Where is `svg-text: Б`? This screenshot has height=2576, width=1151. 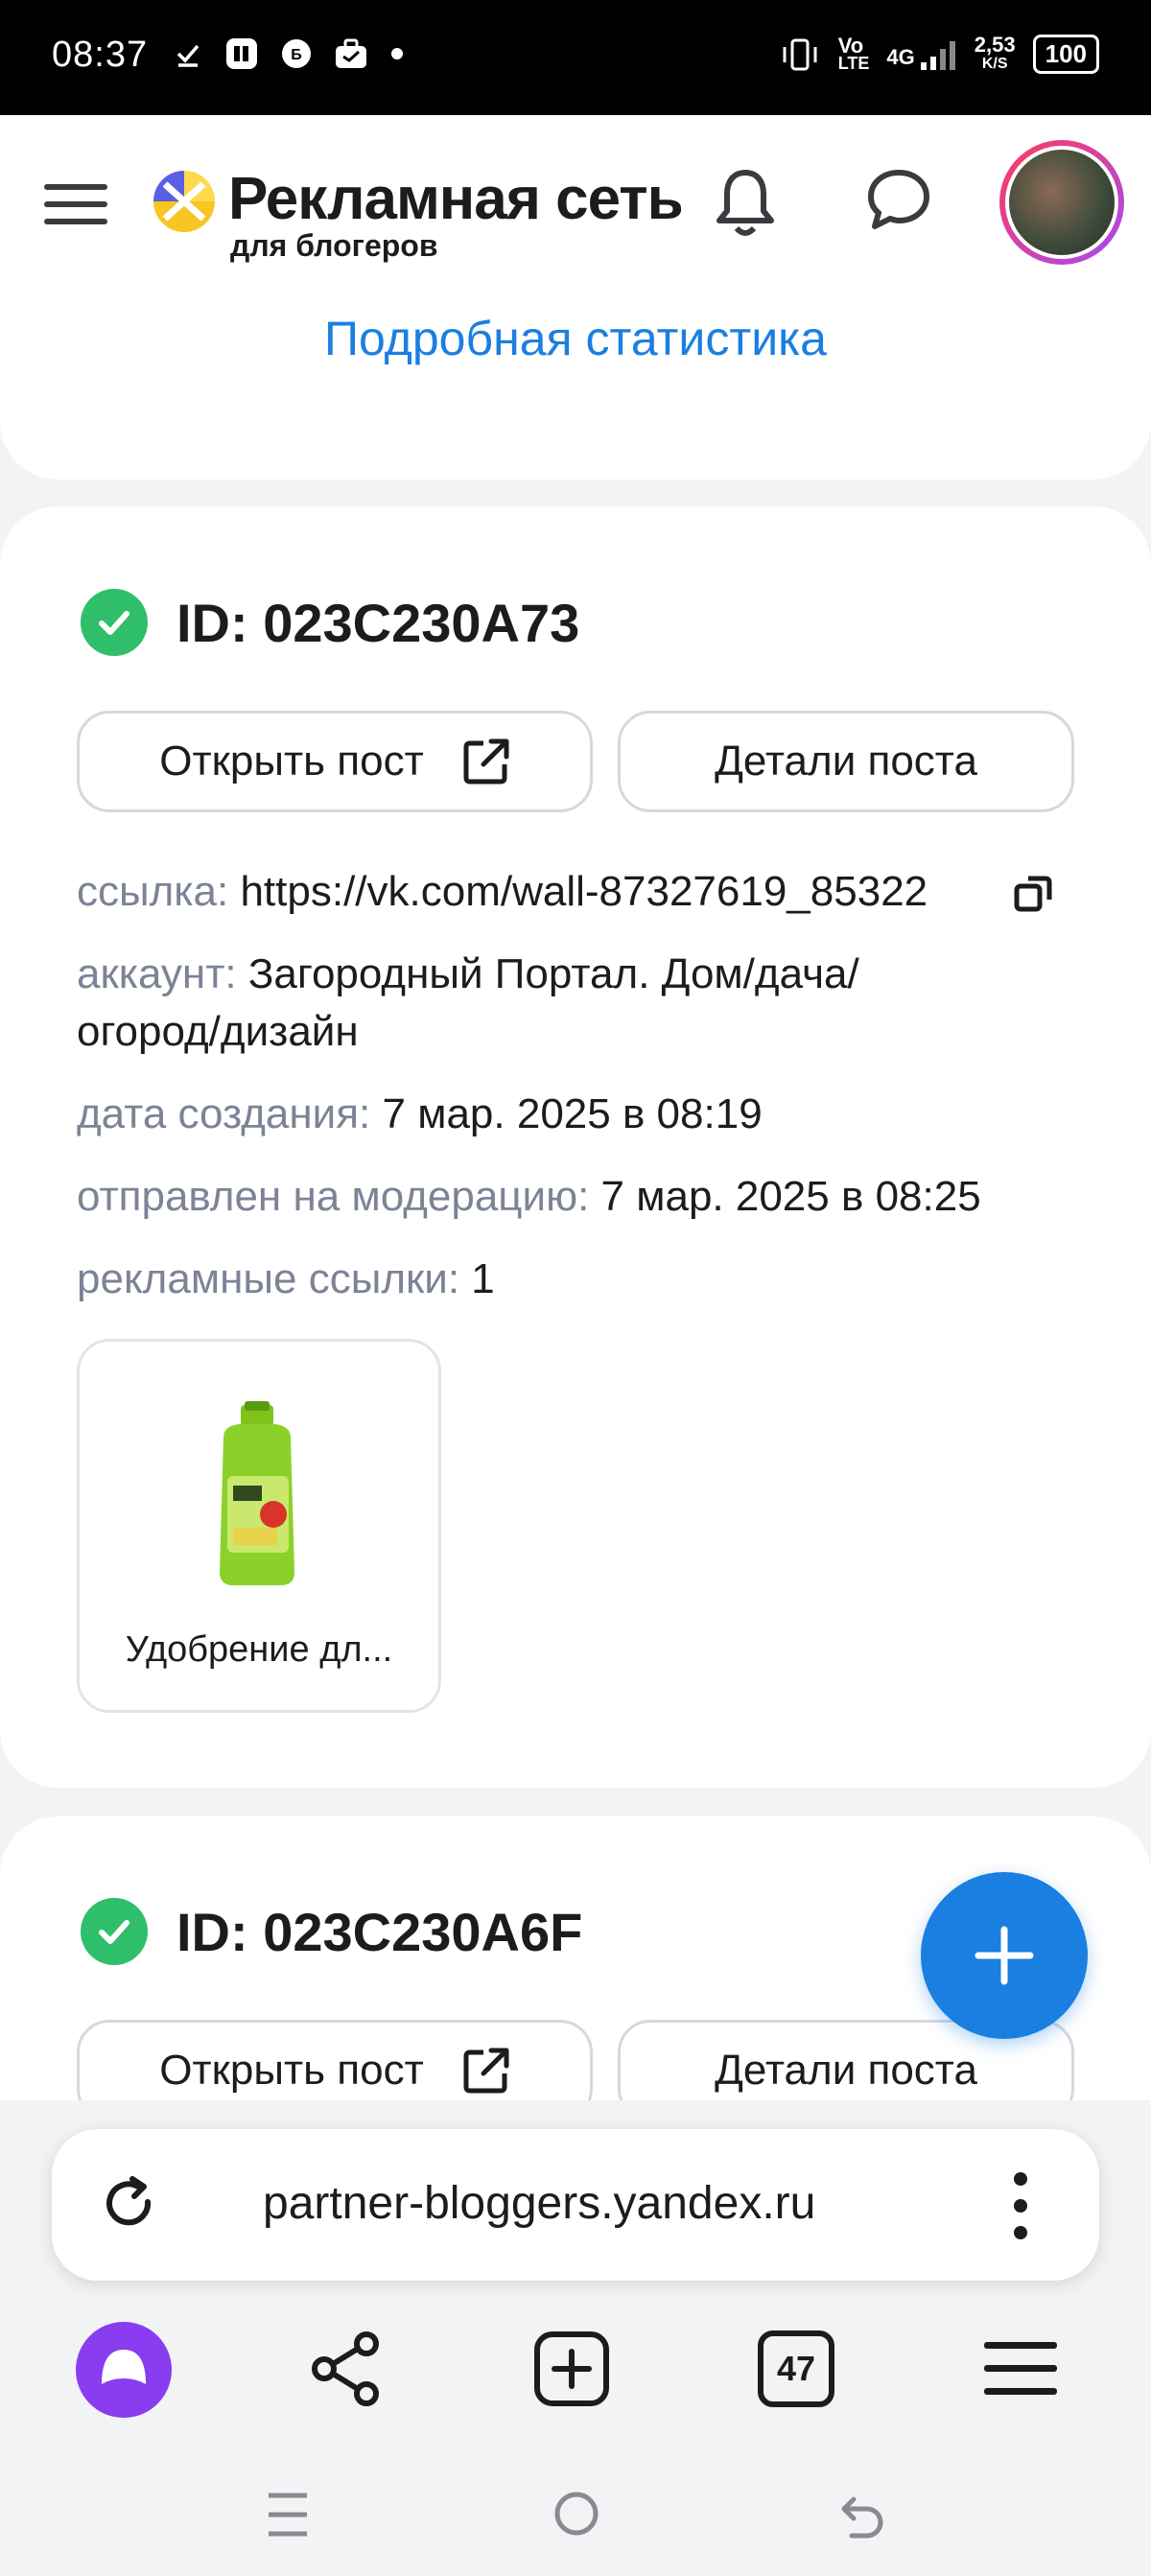 svg-text: Б is located at coordinates (296, 55).